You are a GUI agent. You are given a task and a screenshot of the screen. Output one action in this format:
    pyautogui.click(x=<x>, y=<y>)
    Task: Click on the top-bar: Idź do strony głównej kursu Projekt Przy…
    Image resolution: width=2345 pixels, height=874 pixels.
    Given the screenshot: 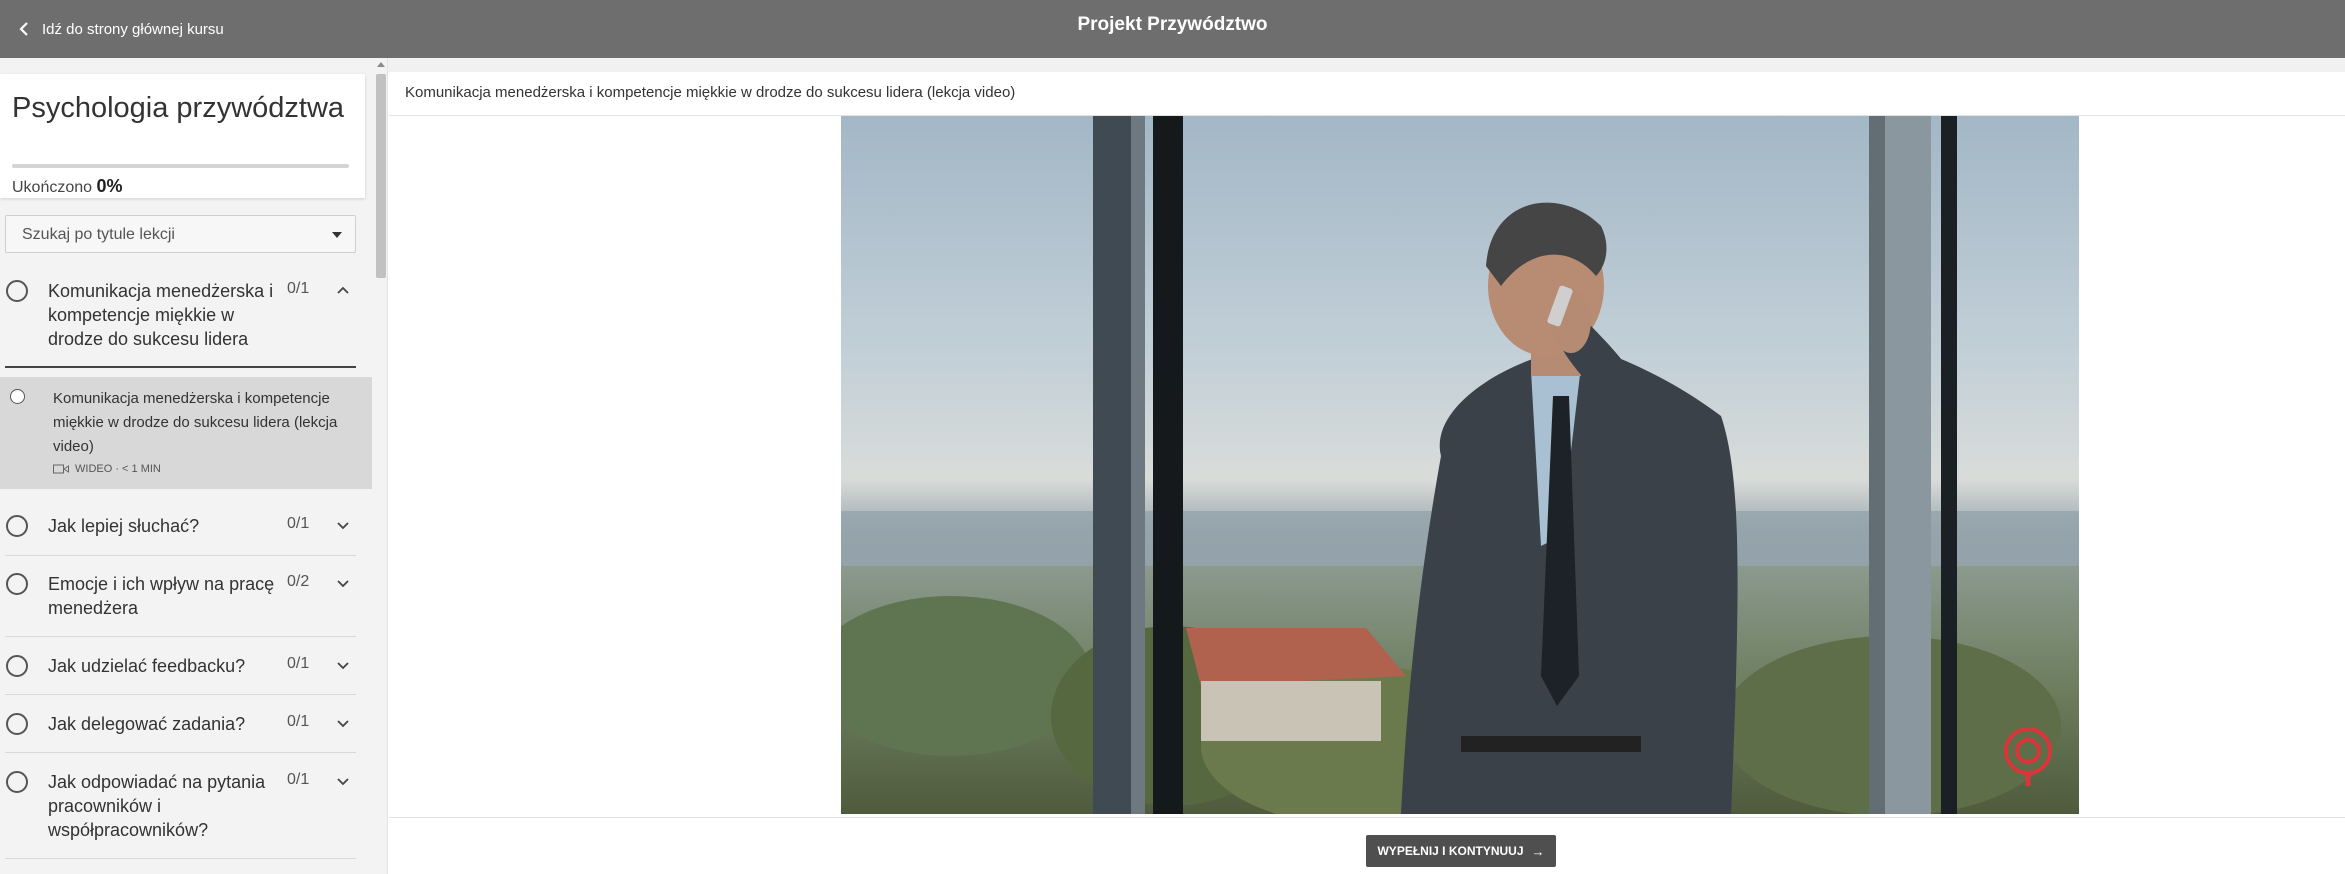 What is the action you would take?
    pyautogui.click(x=1172, y=29)
    